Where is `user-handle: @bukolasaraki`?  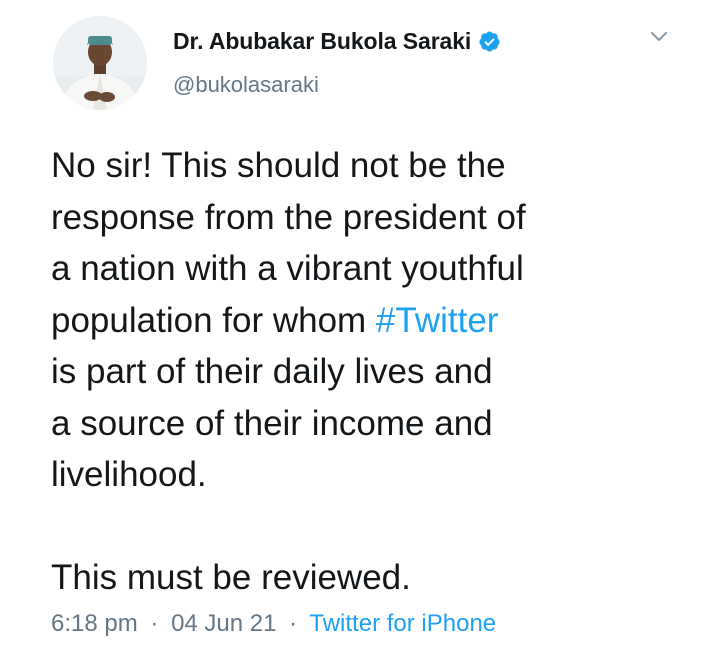 user-handle: @bukolasaraki is located at coordinates (406, 85).